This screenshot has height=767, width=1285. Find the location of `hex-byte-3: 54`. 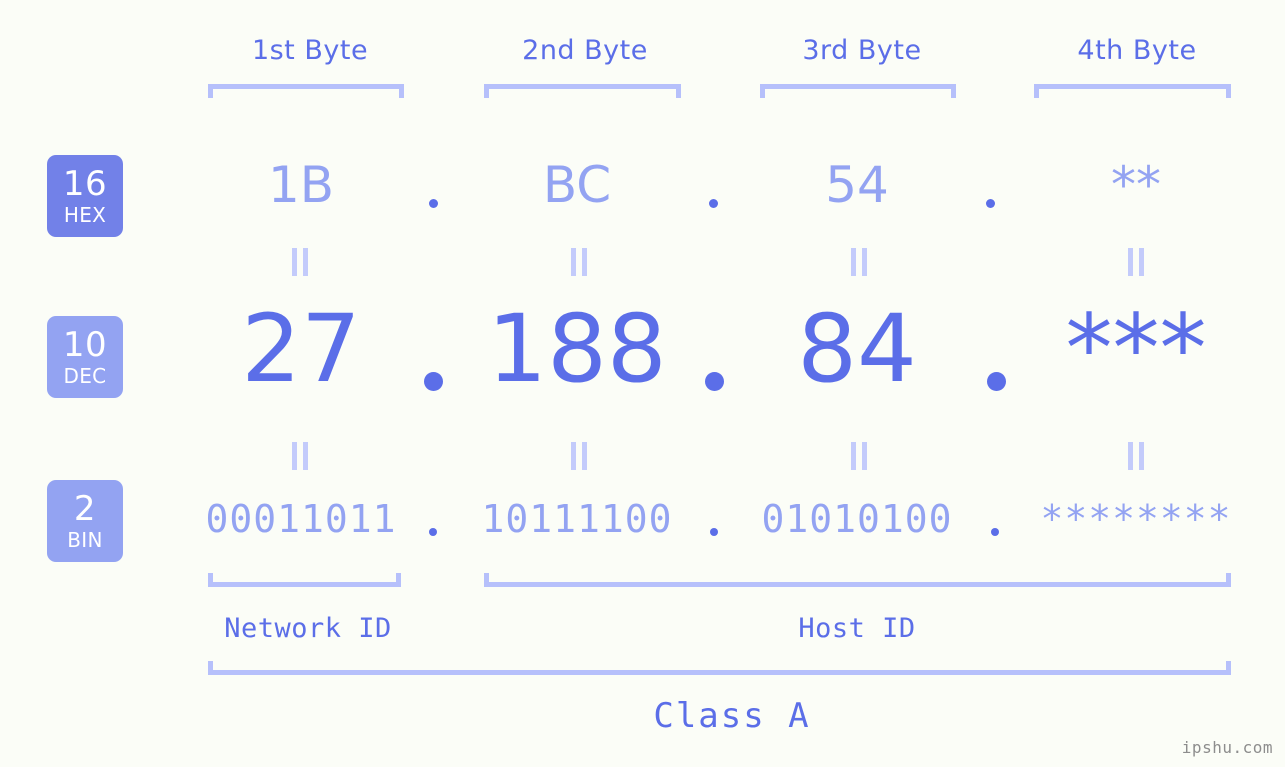

hex-byte-3: 54 is located at coordinates (857, 185).